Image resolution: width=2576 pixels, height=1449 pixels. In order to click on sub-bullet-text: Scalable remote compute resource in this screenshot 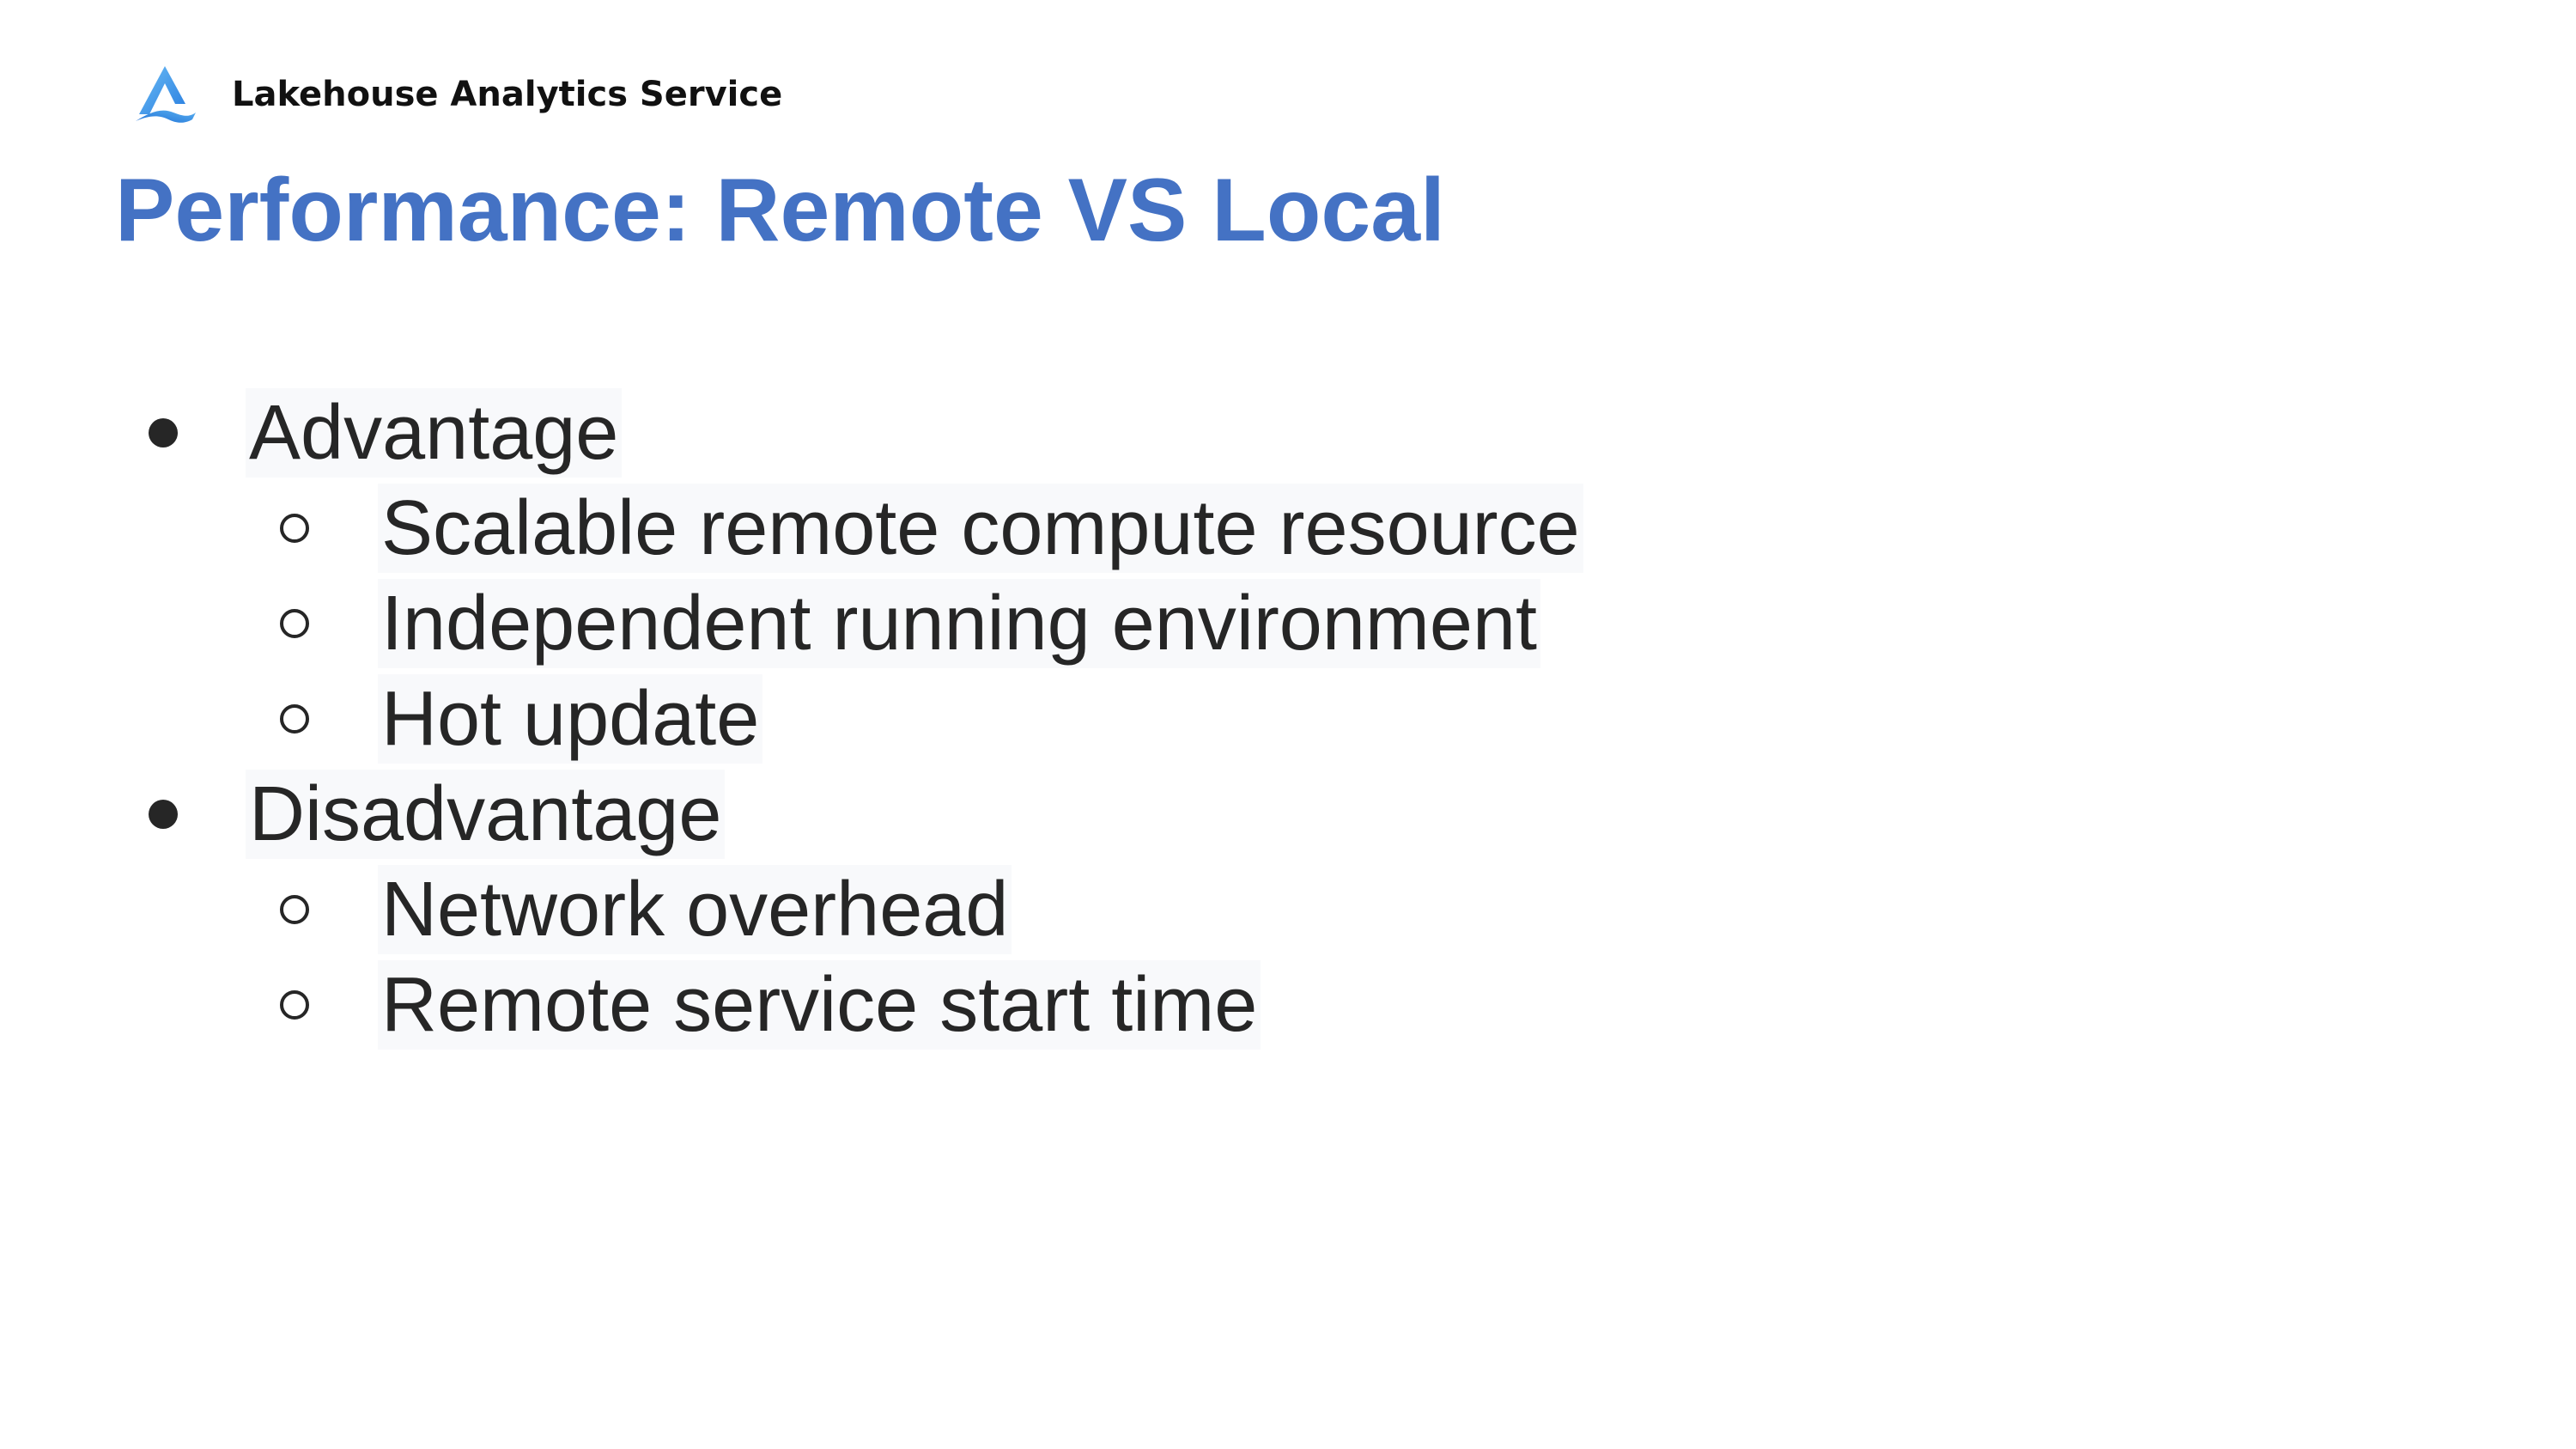, I will do `click(980, 528)`.